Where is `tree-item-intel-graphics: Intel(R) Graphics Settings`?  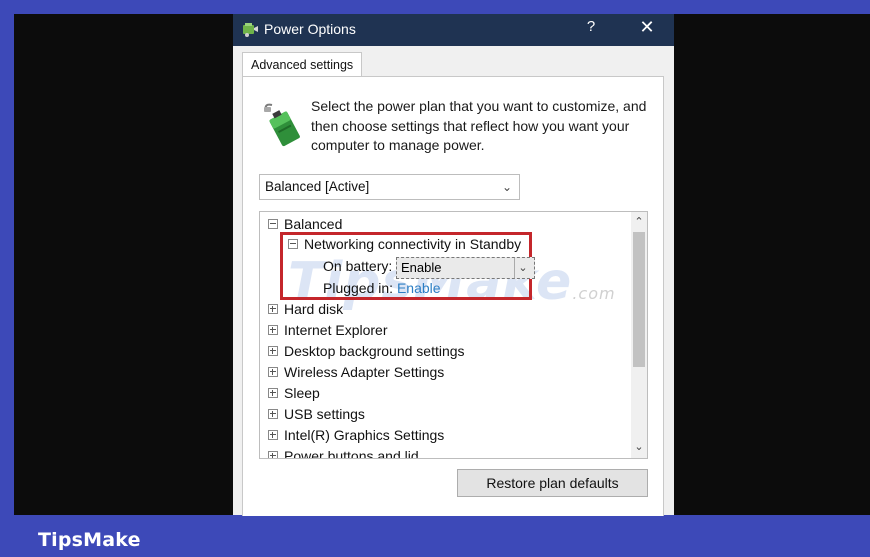 tree-item-intel-graphics: Intel(R) Graphics Settings is located at coordinates (356, 435).